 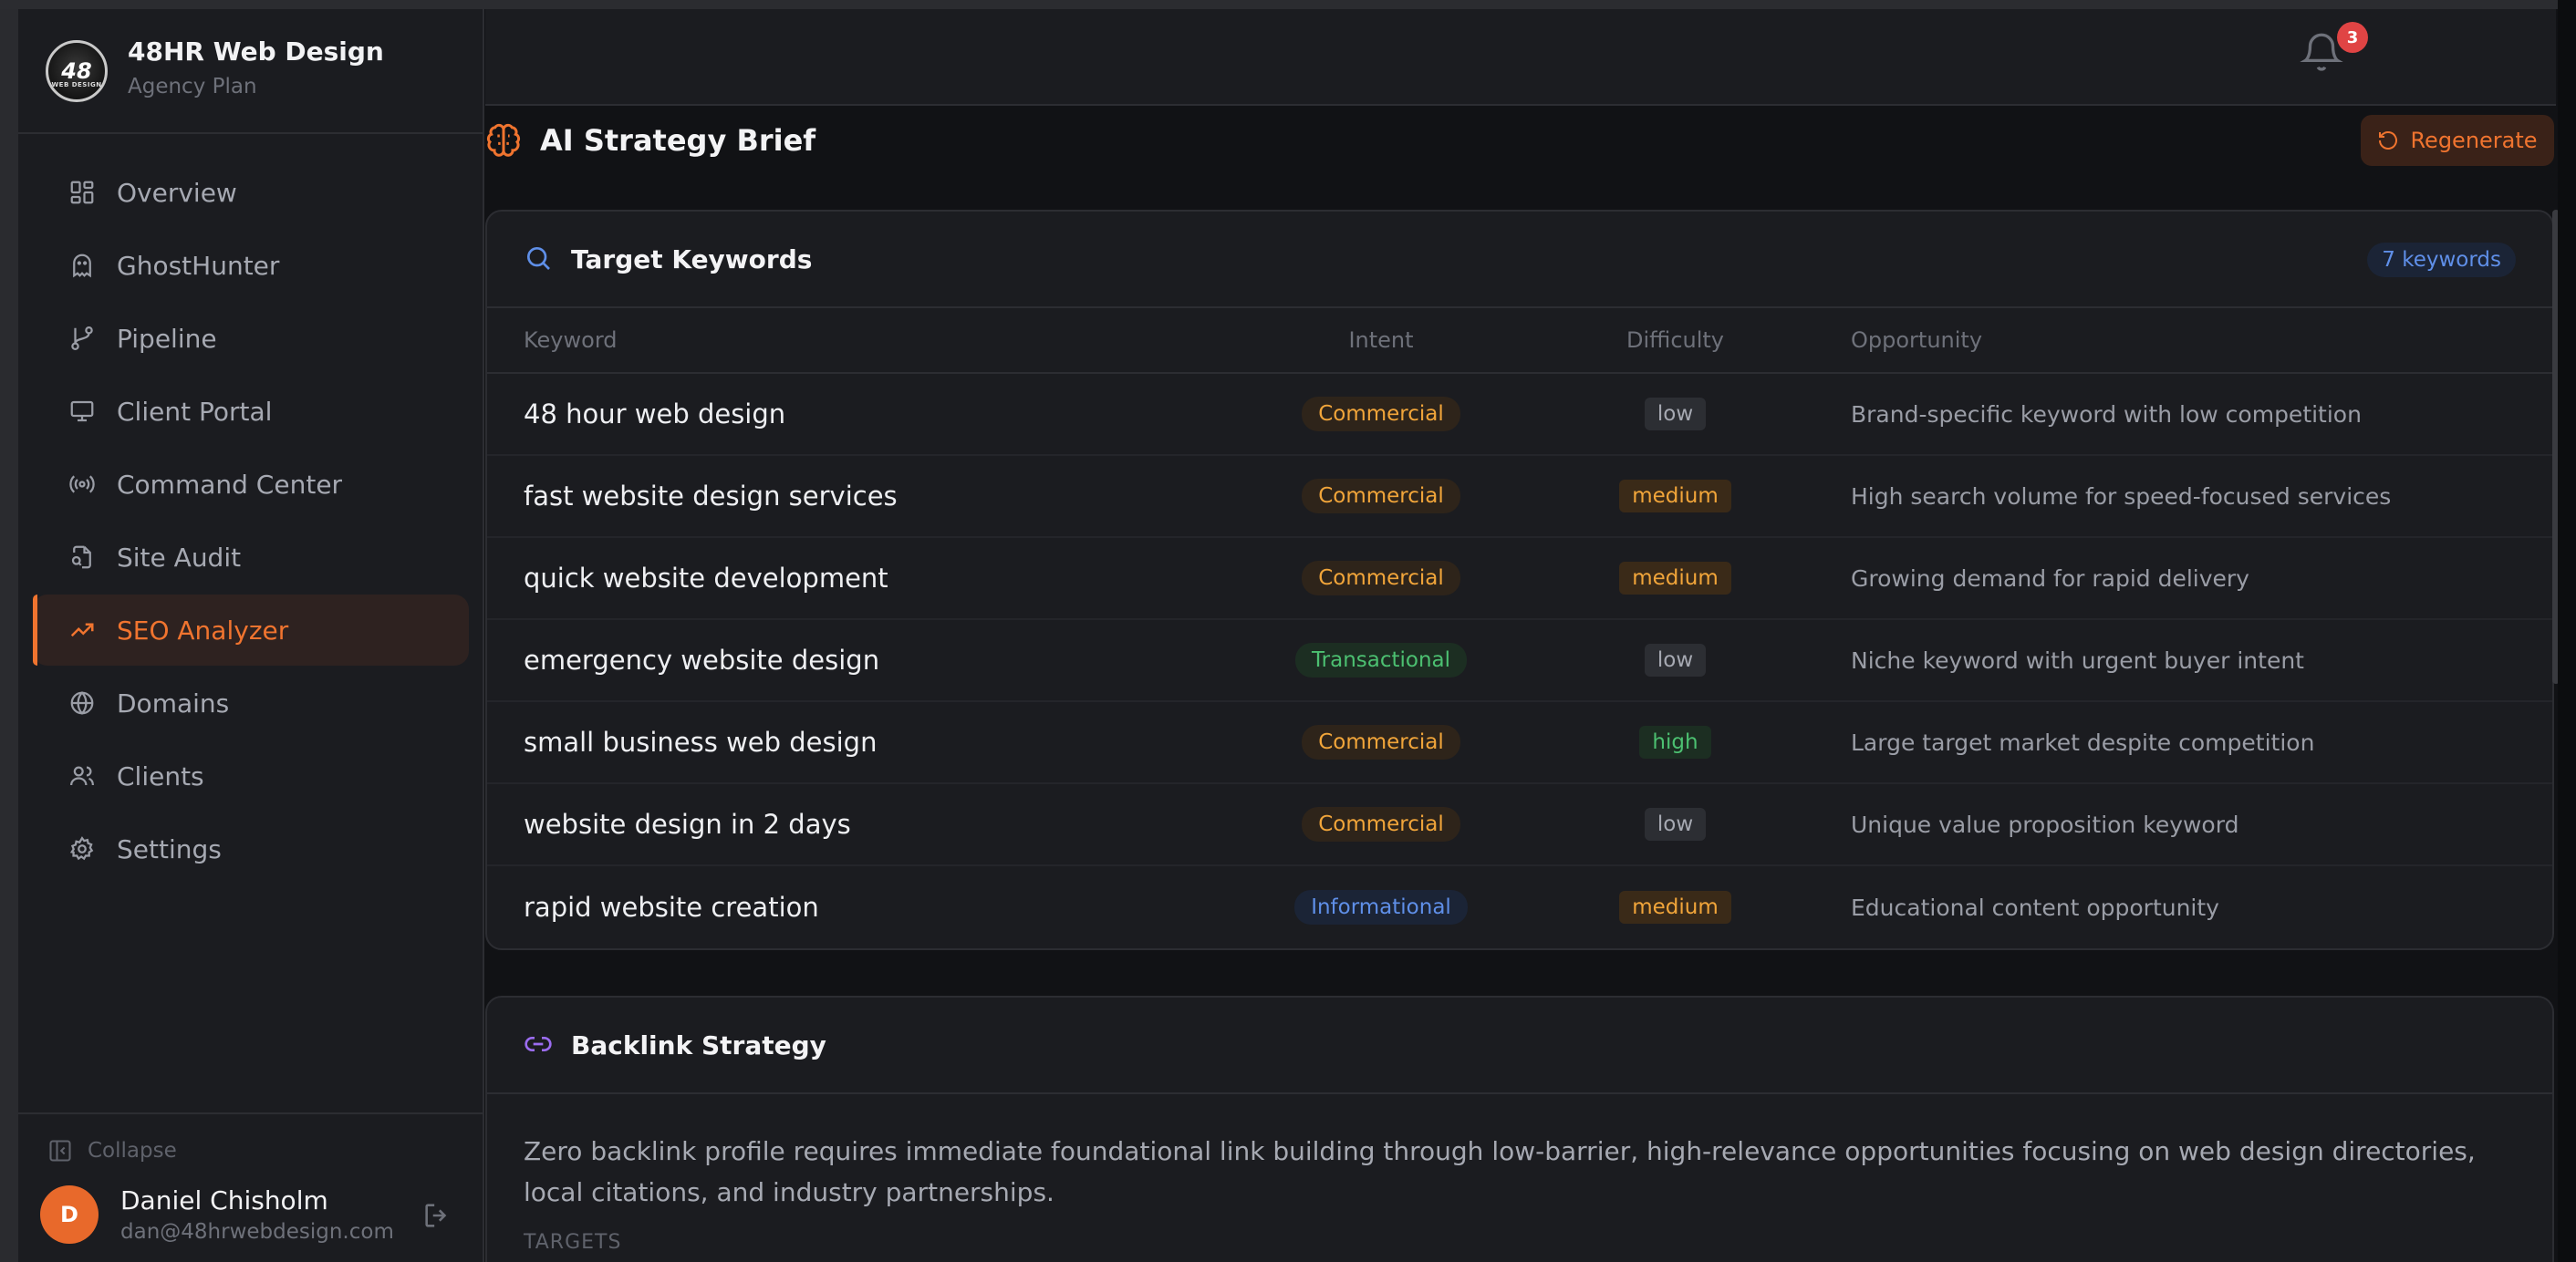 I want to click on sidebar-item-ghosthunter: GhostHunter, so click(x=251, y=265).